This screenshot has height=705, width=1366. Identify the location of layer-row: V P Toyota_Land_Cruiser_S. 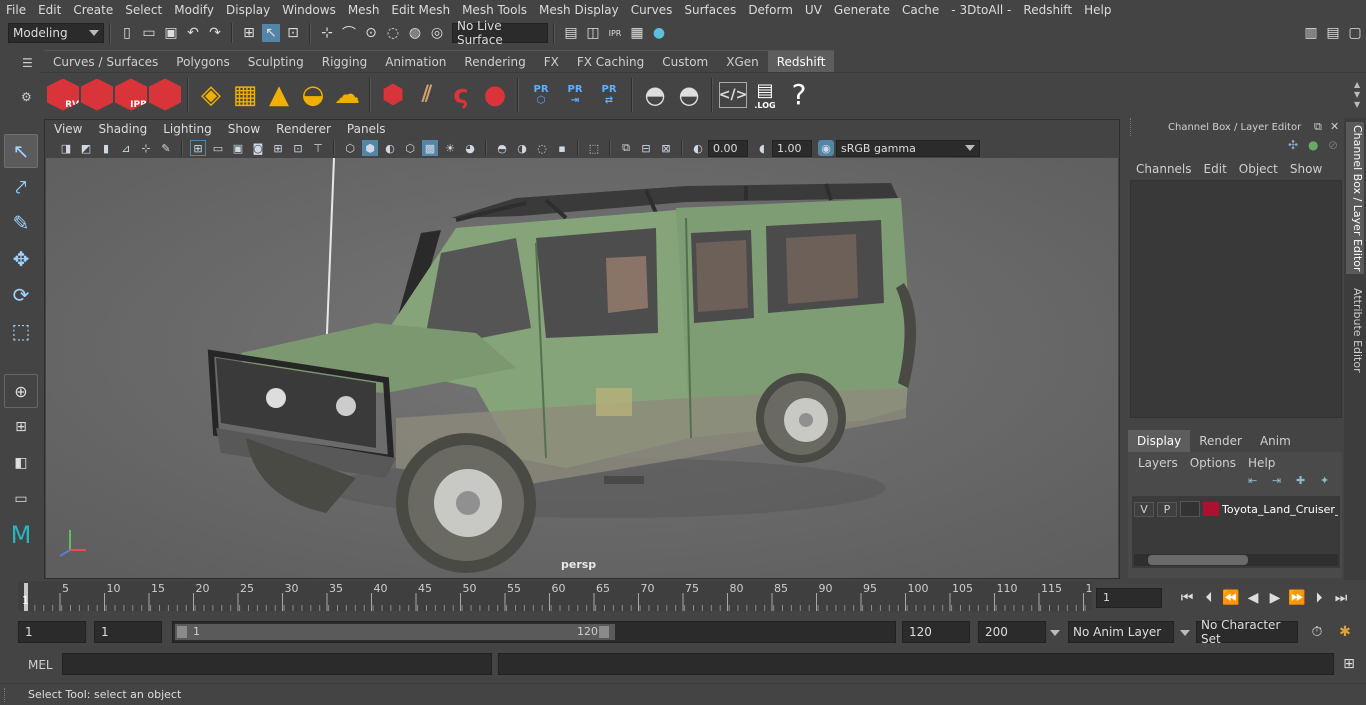
(1236, 509).